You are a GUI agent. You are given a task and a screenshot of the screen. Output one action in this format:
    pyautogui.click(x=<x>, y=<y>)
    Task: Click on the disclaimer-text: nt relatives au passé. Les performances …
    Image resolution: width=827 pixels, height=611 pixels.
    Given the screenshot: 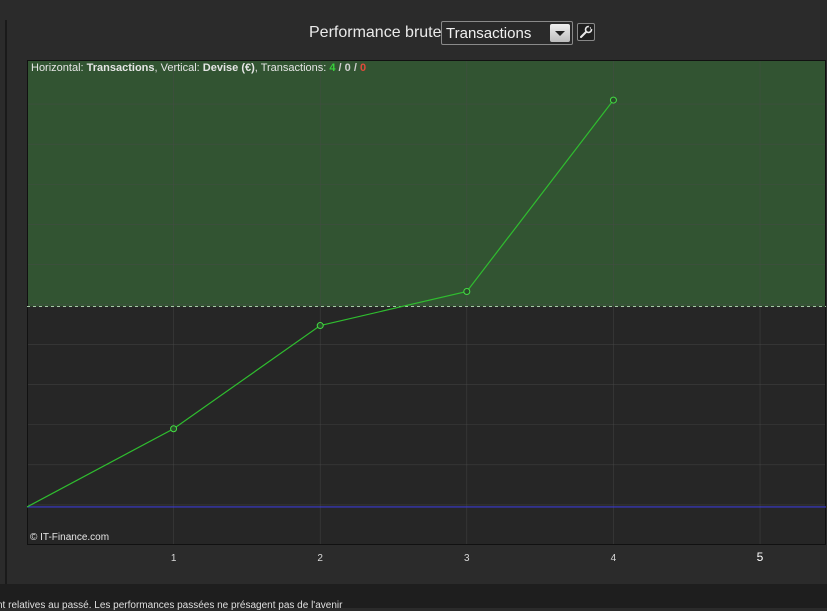 What is the action you would take?
    pyautogui.click(x=171, y=605)
    